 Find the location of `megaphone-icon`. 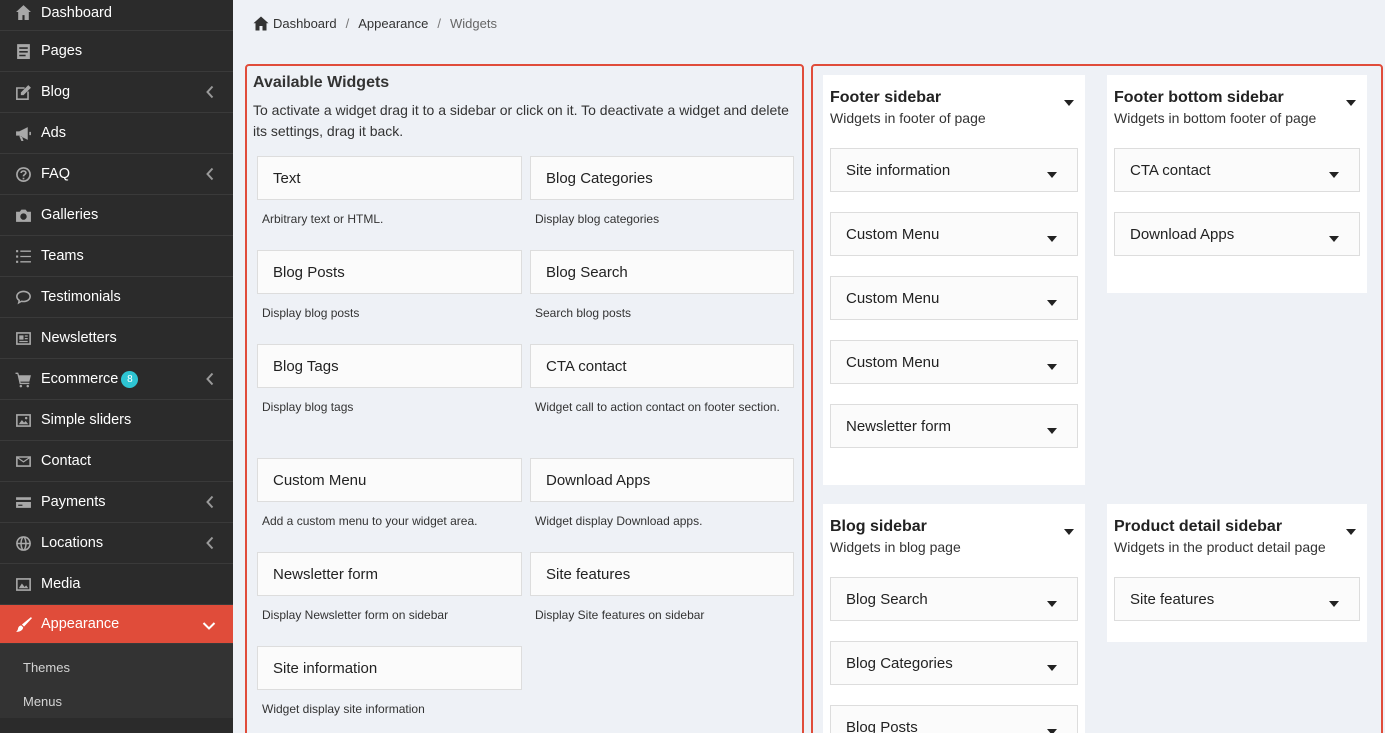

megaphone-icon is located at coordinates (23, 133).